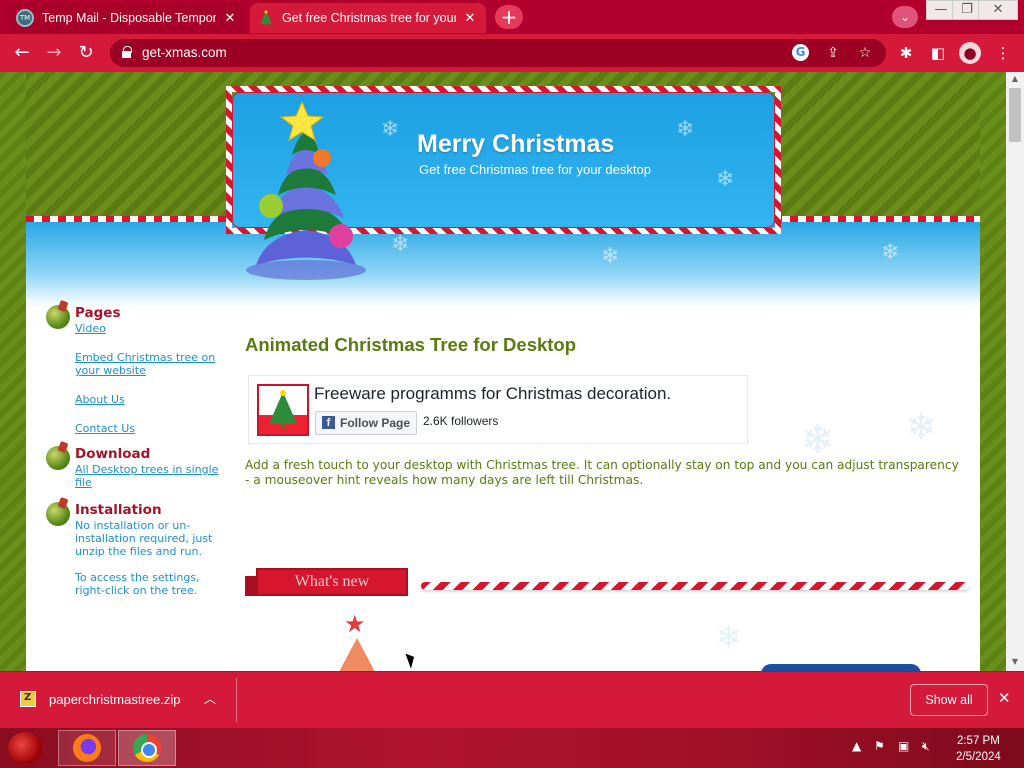 The width and height of the screenshot is (1024, 768). What do you see at coordinates (357, 654) in the screenshot?
I see `paper-tree-preview` at bounding box center [357, 654].